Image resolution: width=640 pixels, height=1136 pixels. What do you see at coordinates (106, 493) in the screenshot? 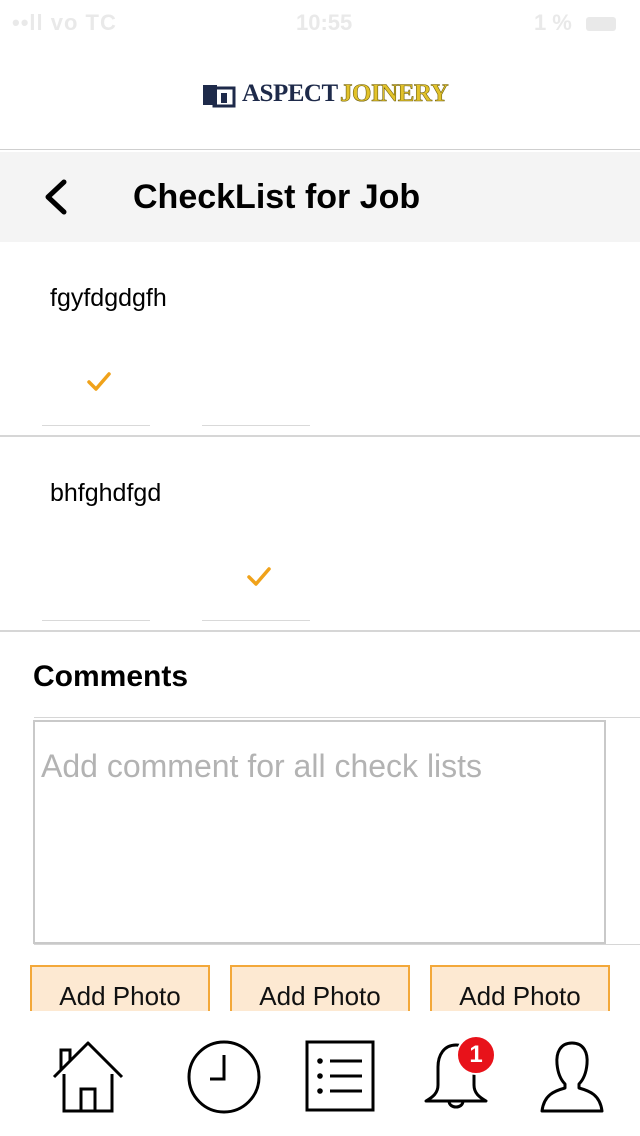
I see `checklist-item-label: bhfghdfgd` at bounding box center [106, 493].